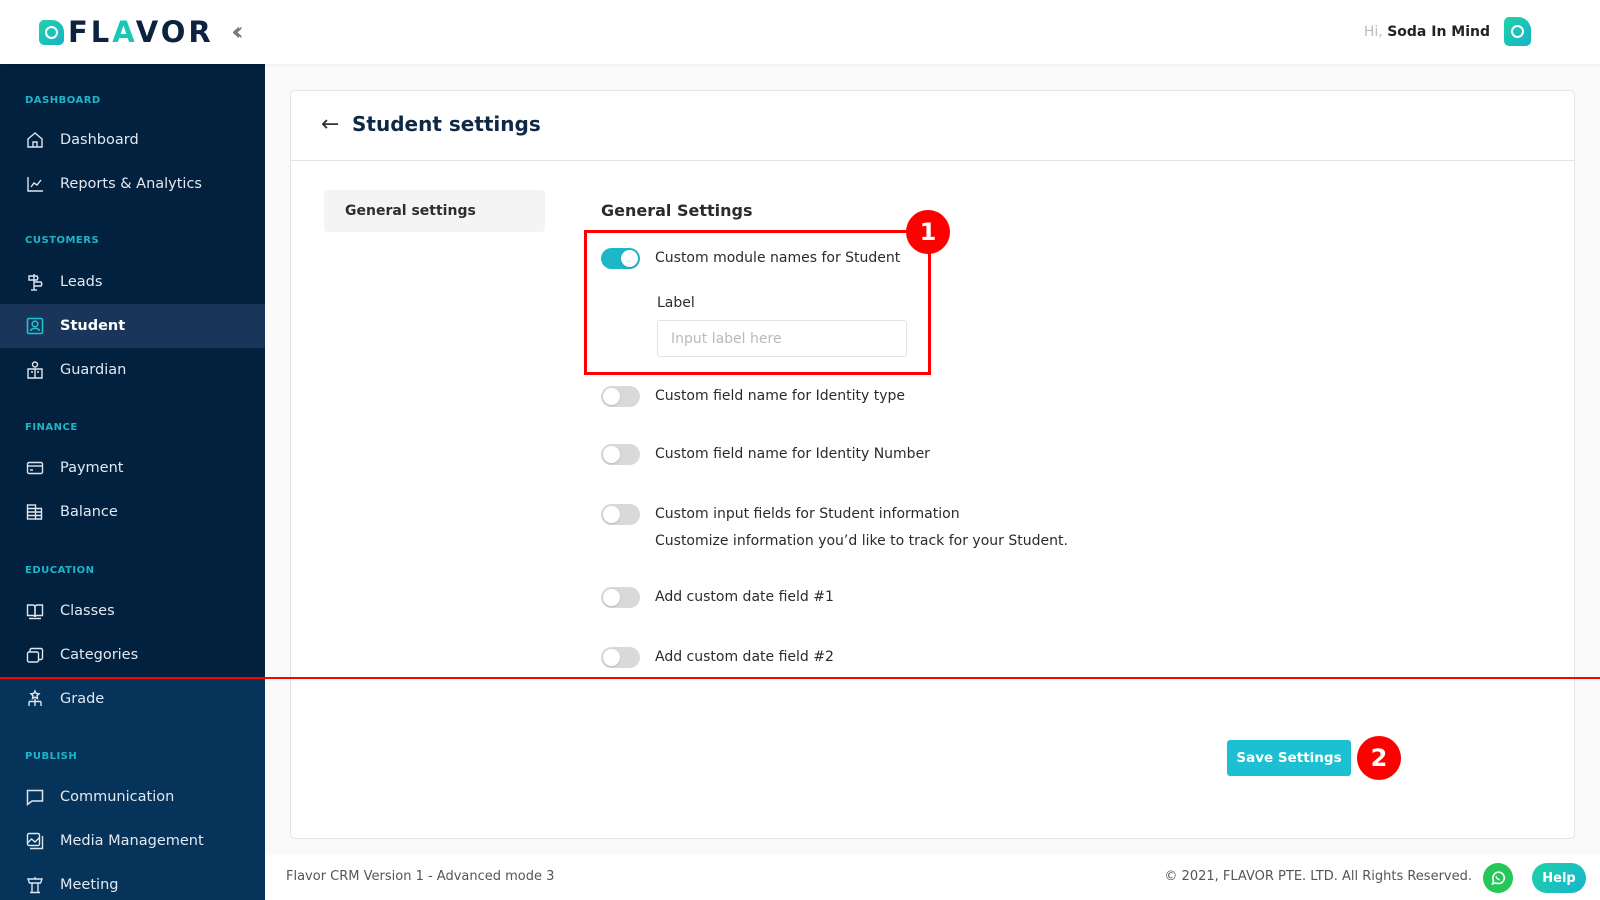 The image size is (1600, 900). I want to click on sidebar-item-label: Grade, so click(82, 699).